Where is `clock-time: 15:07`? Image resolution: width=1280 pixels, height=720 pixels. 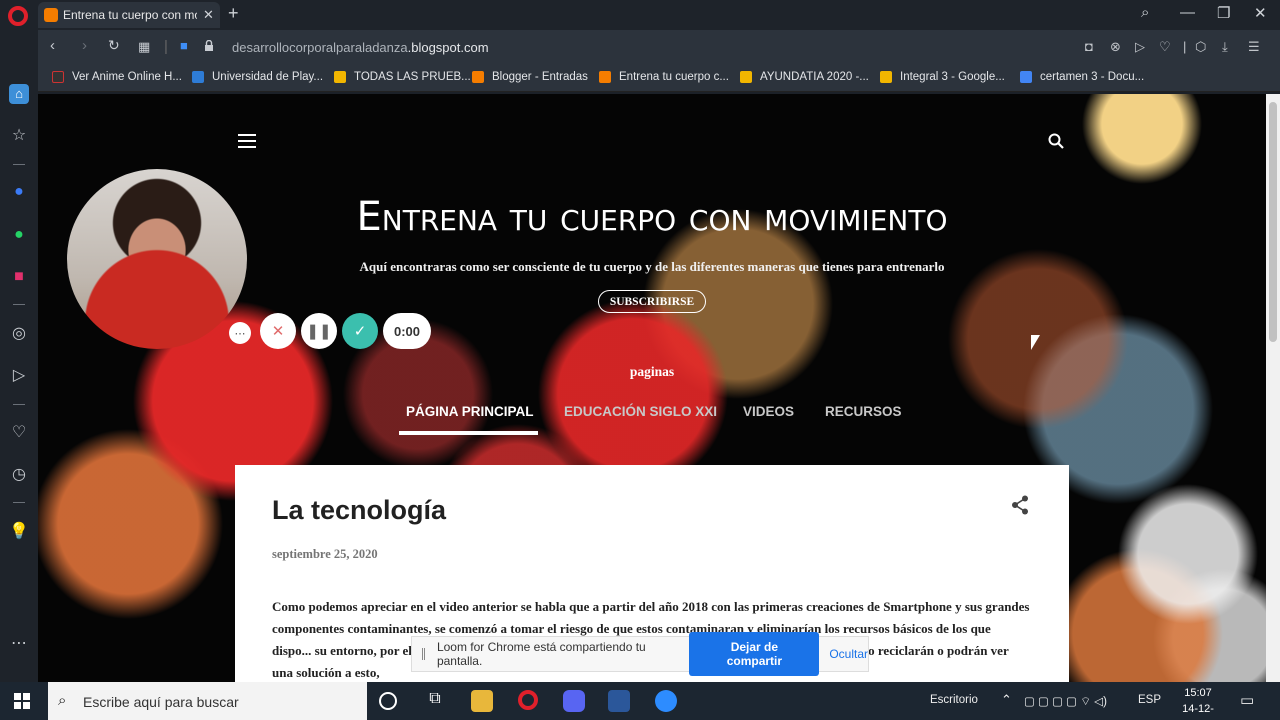
clock-time: 15:07 is located at coordinates (1198, 693).